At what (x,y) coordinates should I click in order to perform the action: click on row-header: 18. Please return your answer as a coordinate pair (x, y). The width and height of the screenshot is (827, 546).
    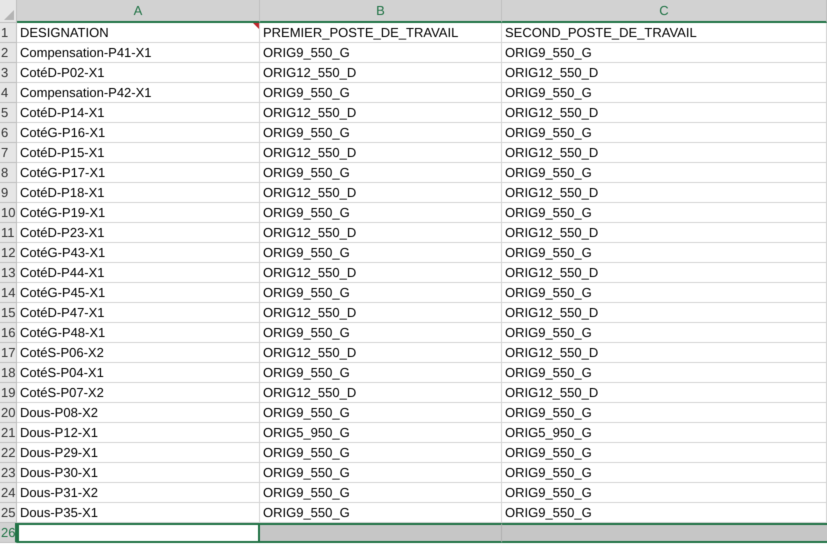
    Looking at the image, I should click on (8, 373).